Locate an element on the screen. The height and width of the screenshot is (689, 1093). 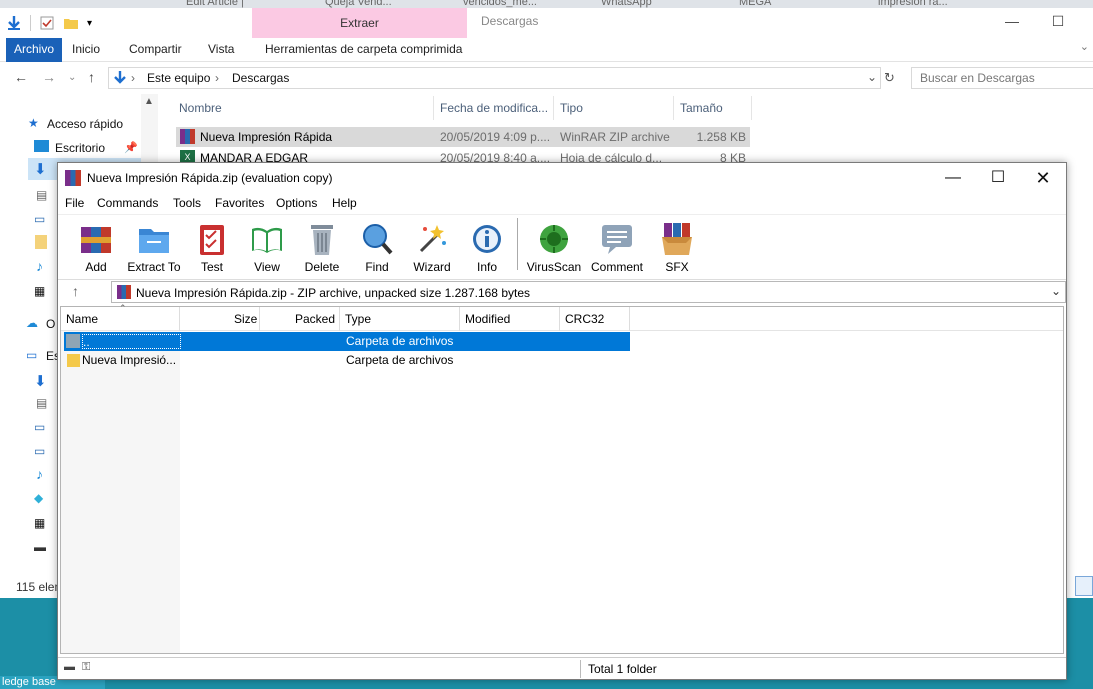
ribbon-expand-icon: ⌄ is located at coordinates (1084, 46).